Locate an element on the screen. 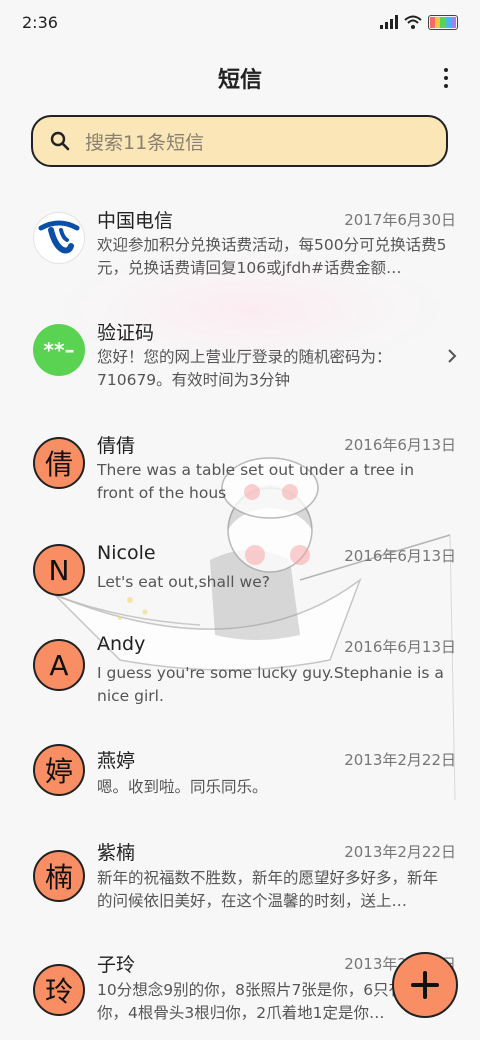 The width and height of the screenshot is (480, 1040). contact-name: 倩倩 is located at coordinates (116, 446).